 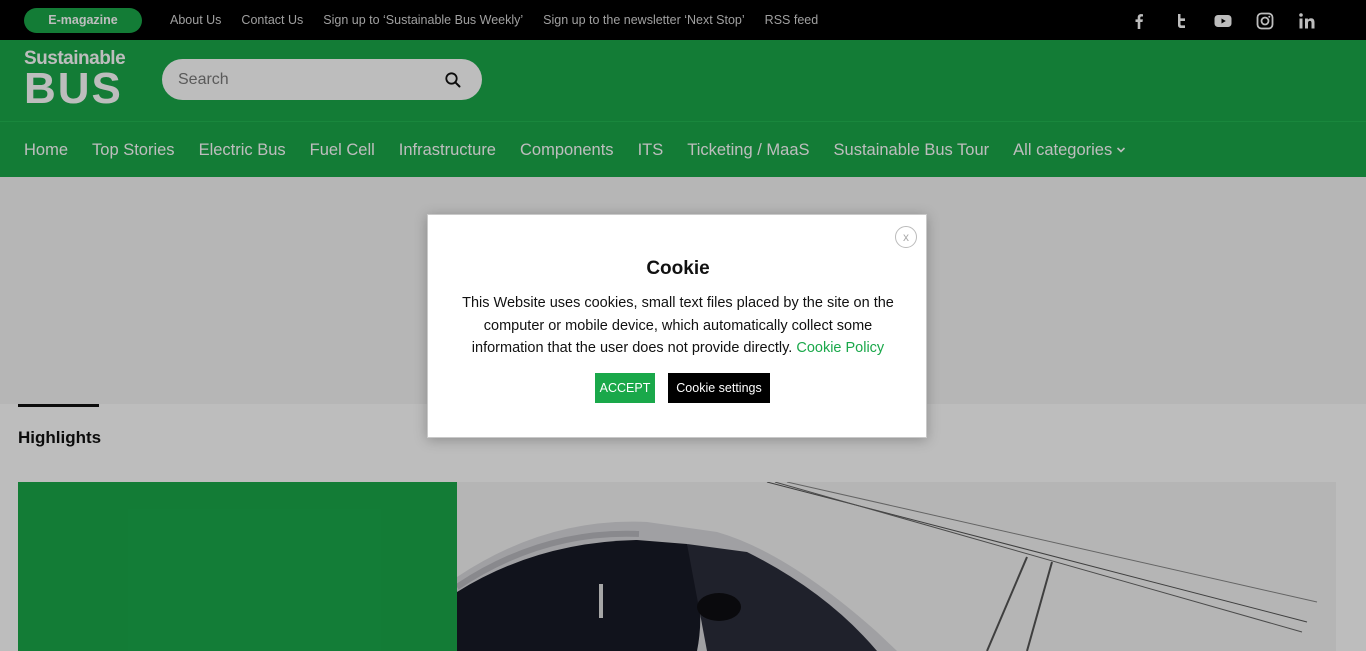 I want to click on cookie-policy-link: Cookie Policy, so click(x=840, y=348).